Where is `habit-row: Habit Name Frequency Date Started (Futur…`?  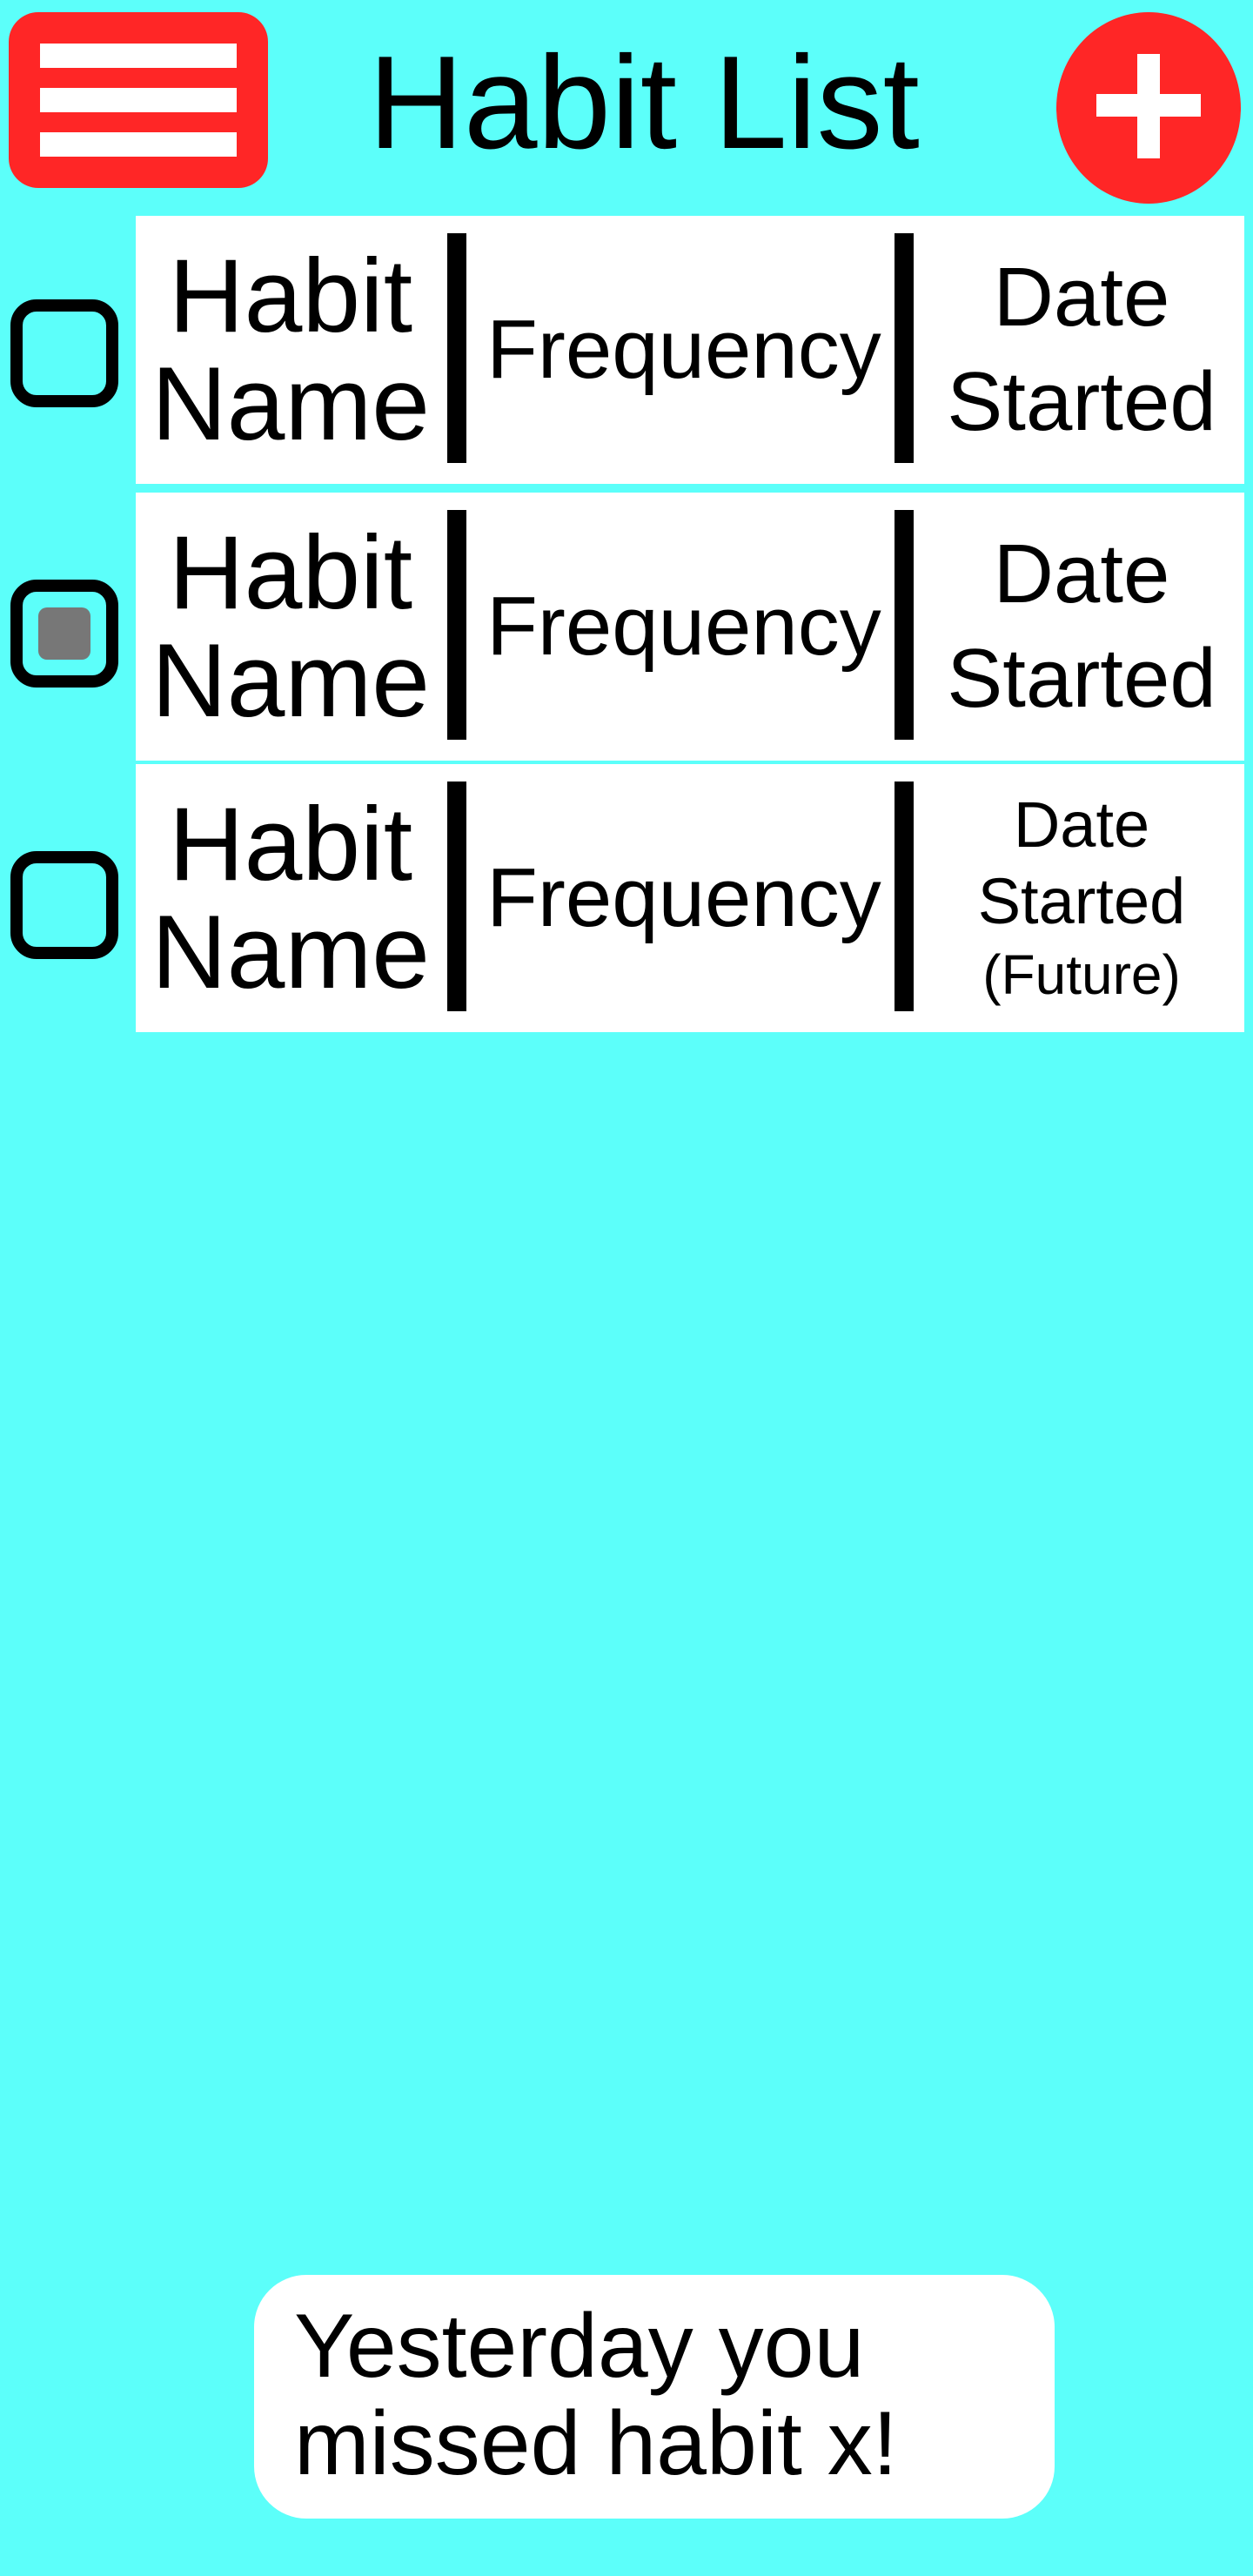
habit-row: Habit Name Frequency Date Started (Futur… is located at coordinates (690, 898).